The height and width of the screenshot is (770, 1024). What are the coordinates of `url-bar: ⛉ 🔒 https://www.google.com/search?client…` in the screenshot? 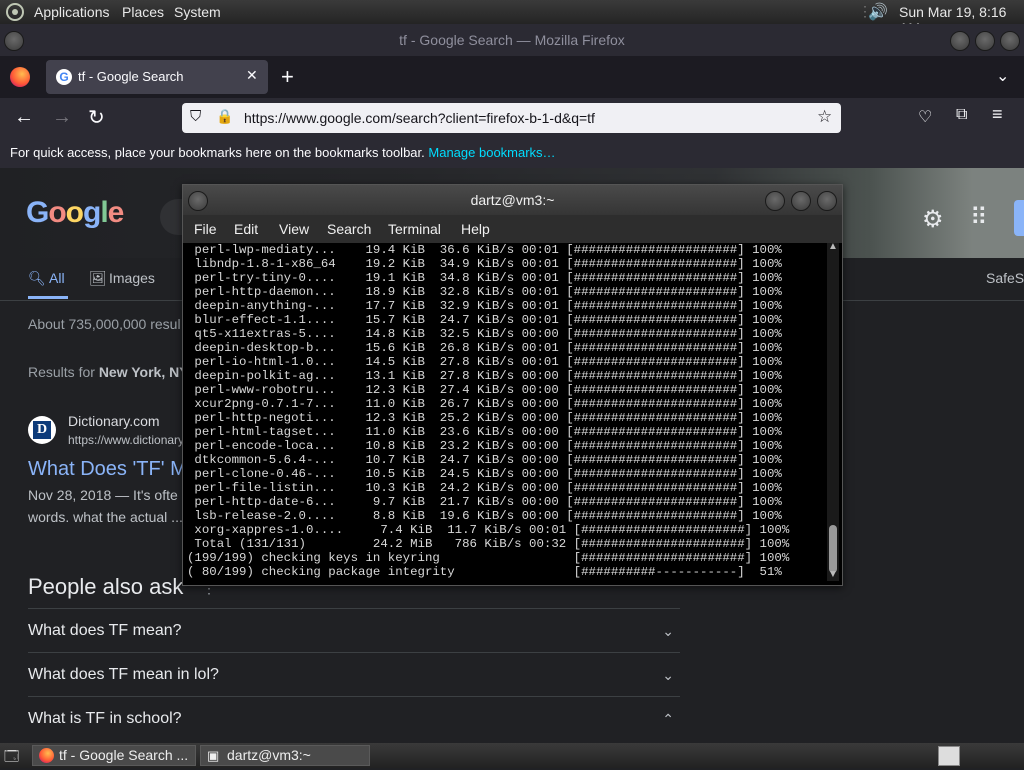 It's located at (511, 118).